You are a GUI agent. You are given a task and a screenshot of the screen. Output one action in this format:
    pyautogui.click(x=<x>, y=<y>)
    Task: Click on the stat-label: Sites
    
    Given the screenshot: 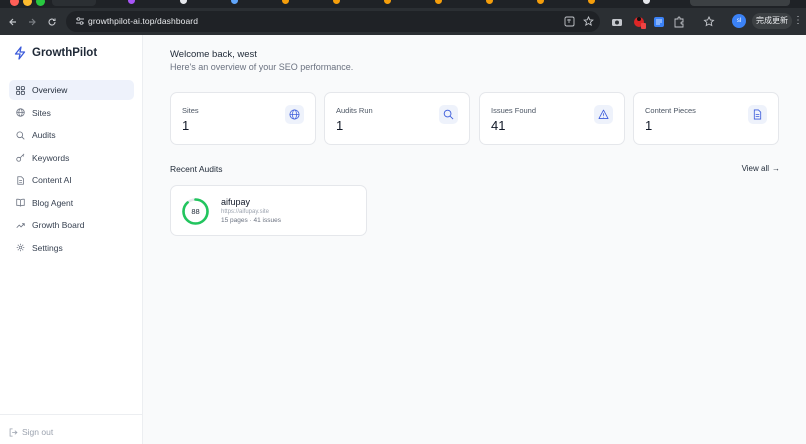 What is the action you would take?
    pyautogui.click(x=190, y=110)
    